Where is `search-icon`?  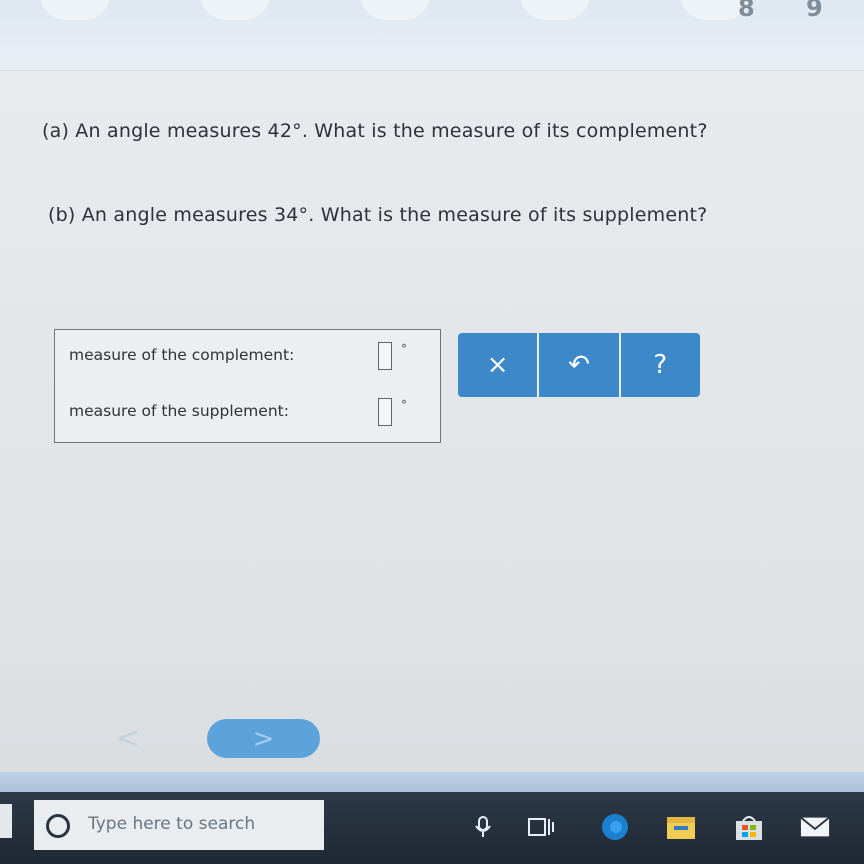 search-icon is located at coordinates (58, 826).